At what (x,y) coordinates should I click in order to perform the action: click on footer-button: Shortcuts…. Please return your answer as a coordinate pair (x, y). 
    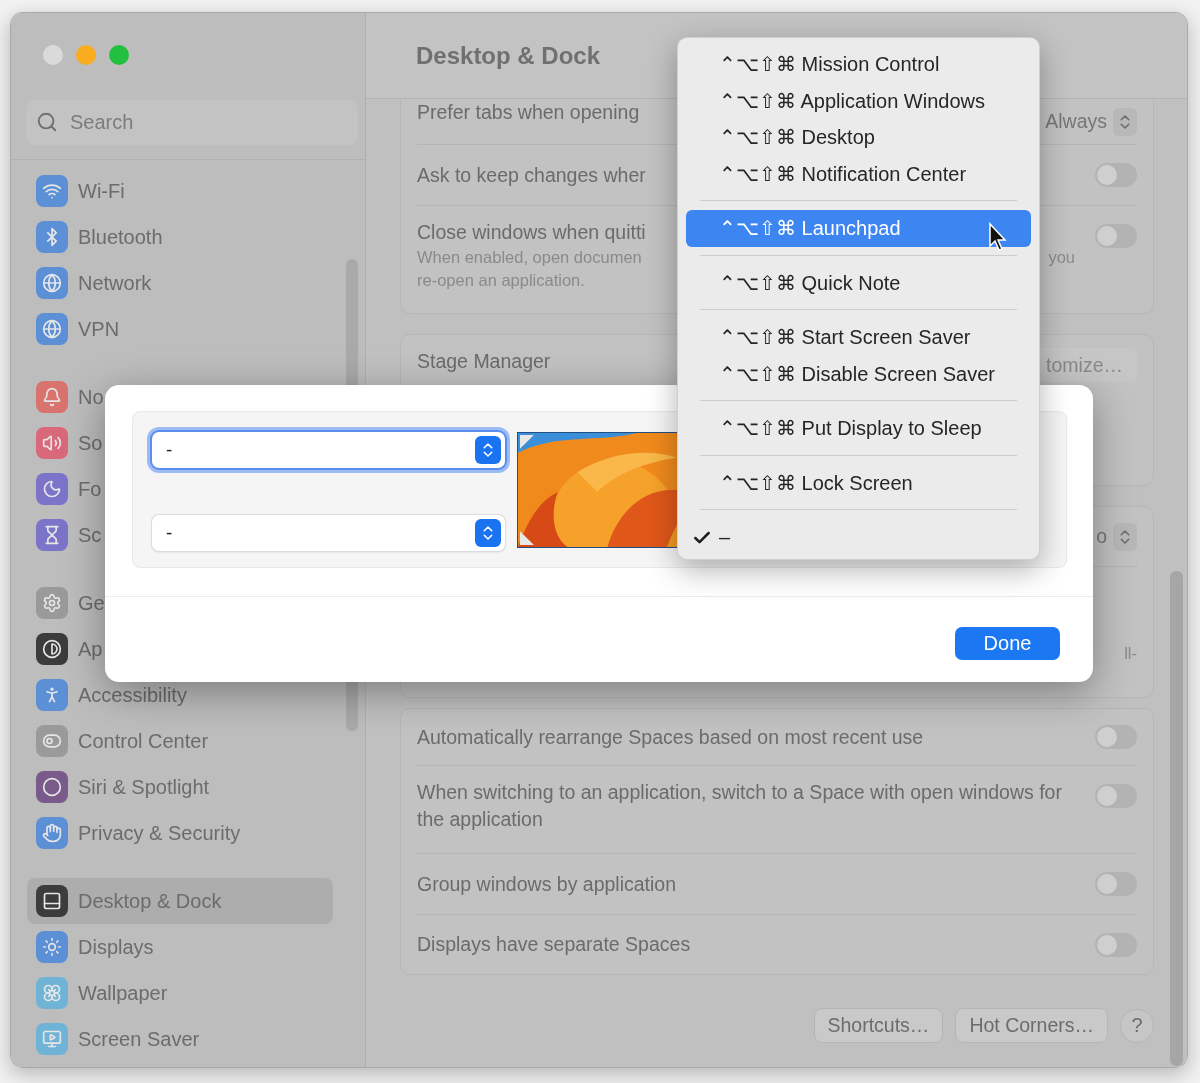
    Looking at the image, I should click on (878, 1025).